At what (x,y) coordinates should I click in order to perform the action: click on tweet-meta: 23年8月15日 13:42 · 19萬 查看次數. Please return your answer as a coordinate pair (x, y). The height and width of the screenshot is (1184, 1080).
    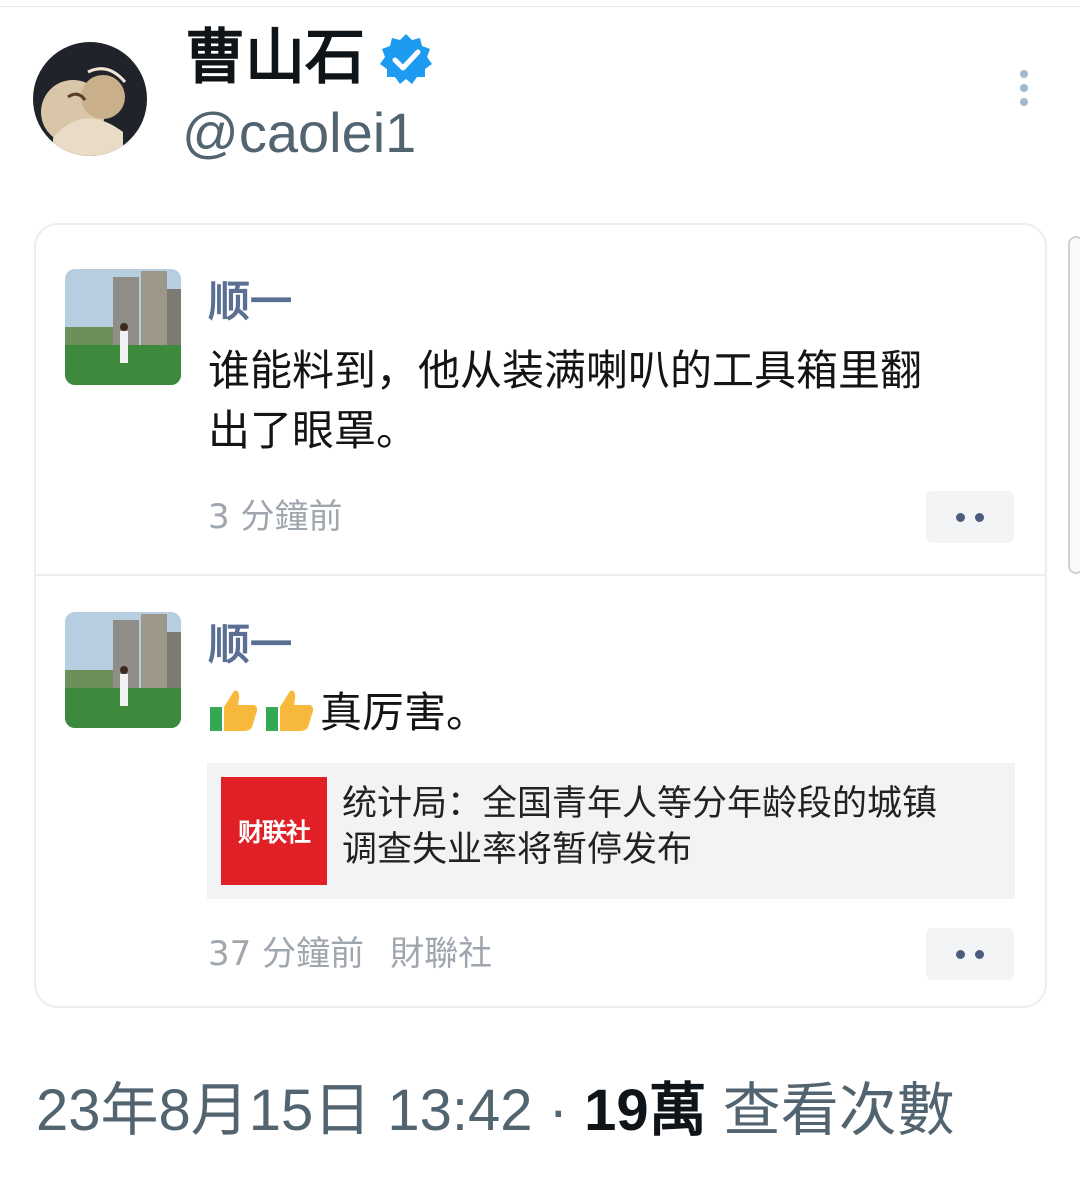
    Looking at the image, I should click on (495, 1111).